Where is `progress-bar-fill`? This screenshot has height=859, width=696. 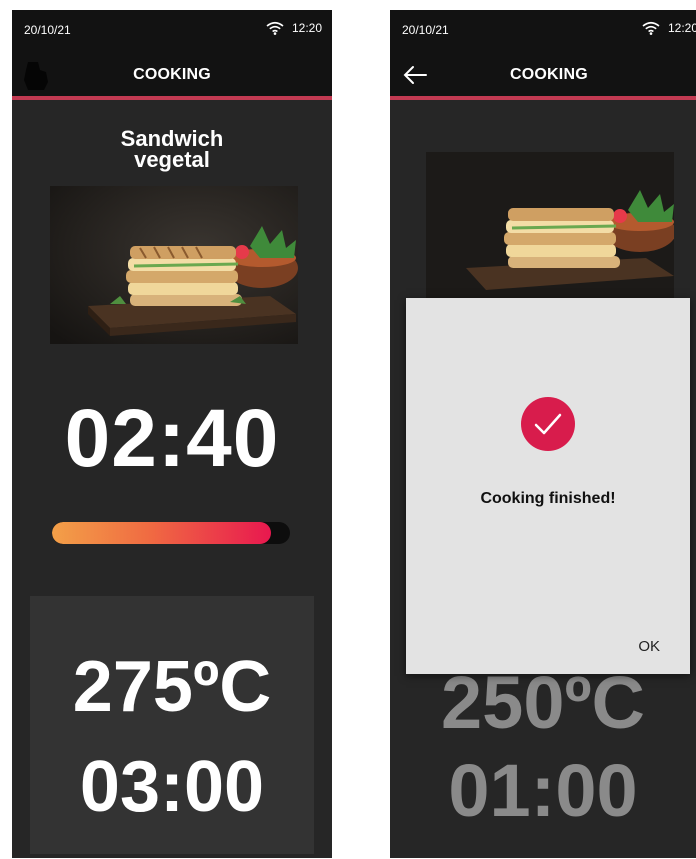 progress-bar-fill is located at coordinates (161, 533).